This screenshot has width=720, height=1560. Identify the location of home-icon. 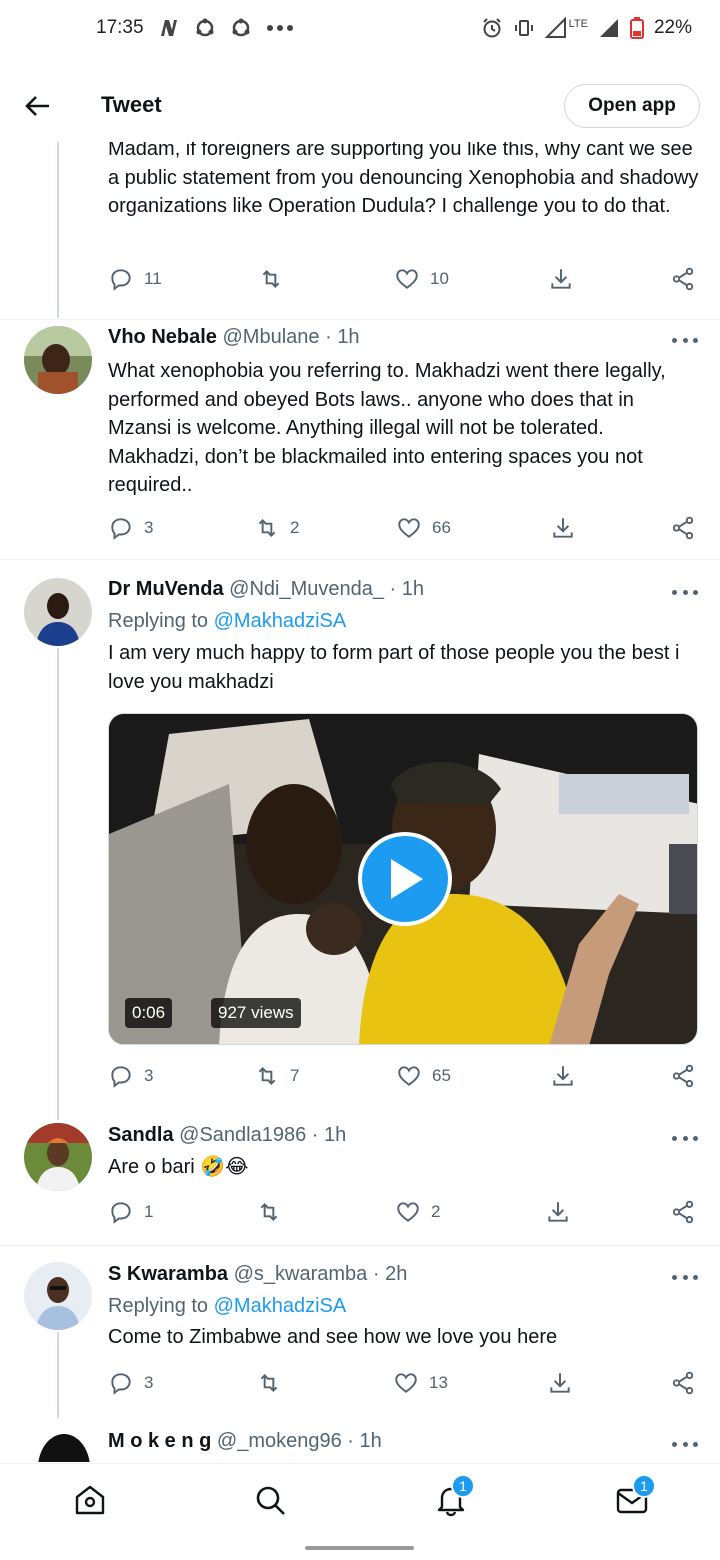
(90, 1500).